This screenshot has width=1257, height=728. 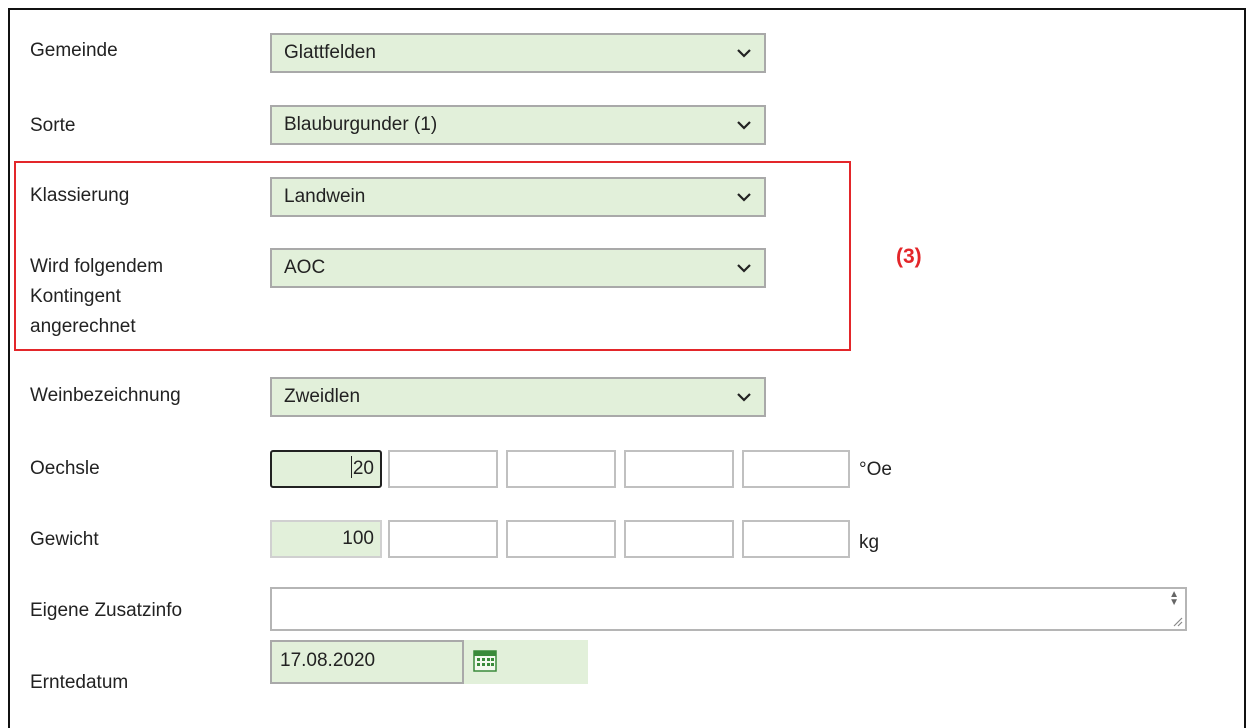 What do you see at coordinates (330, 52) in the screenshot?
I see `gemeinde-value: Glattfelden` at bounding box center [330, 52].